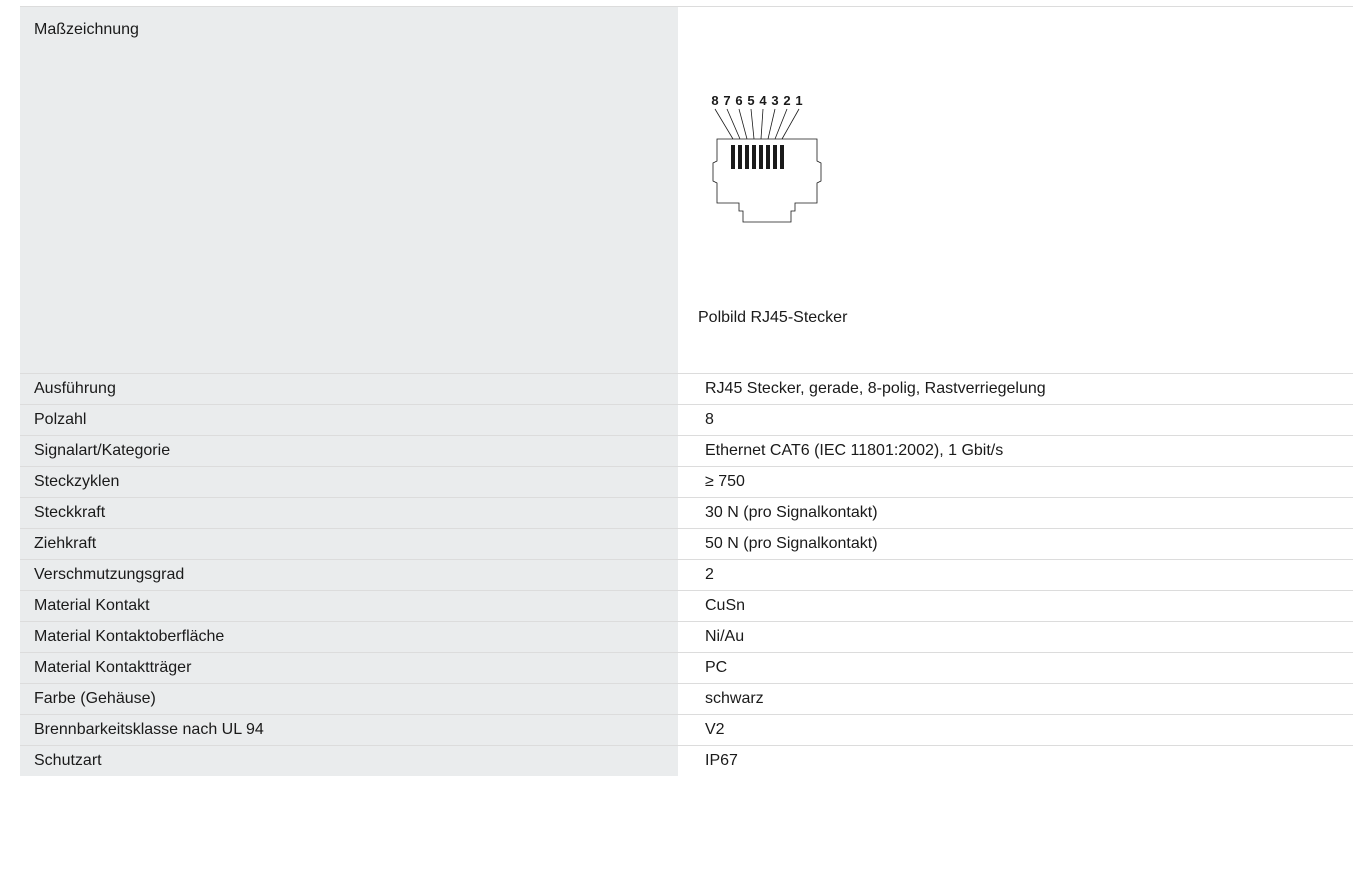 Image resolution: width=1353 pixels, height=890 pixels. What do you see at coordinates (1015, 730) in the screenshot?
I see `spec-value: V2` at bounding box center [1015, 730].